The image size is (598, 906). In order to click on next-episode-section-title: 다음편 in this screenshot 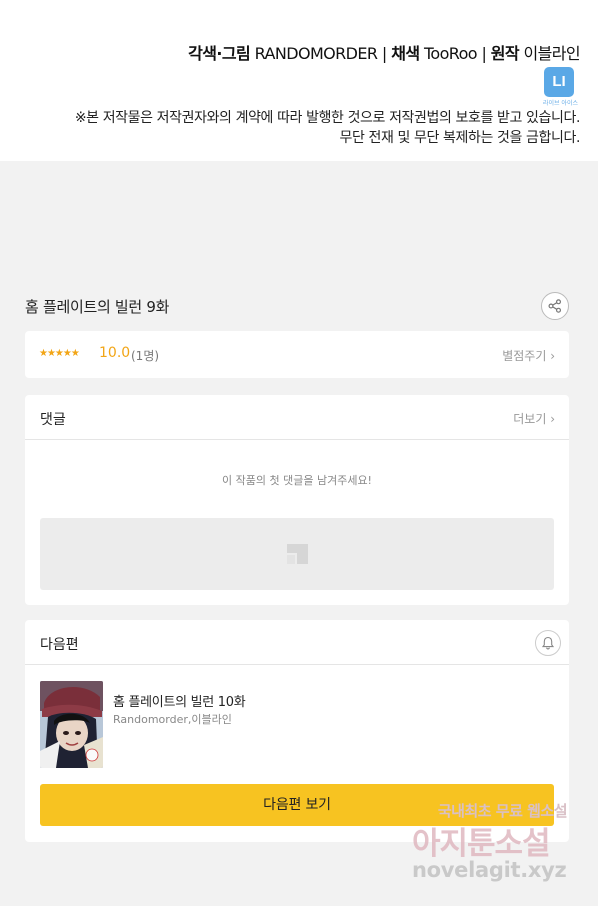, I will do `click(59, 645)`.